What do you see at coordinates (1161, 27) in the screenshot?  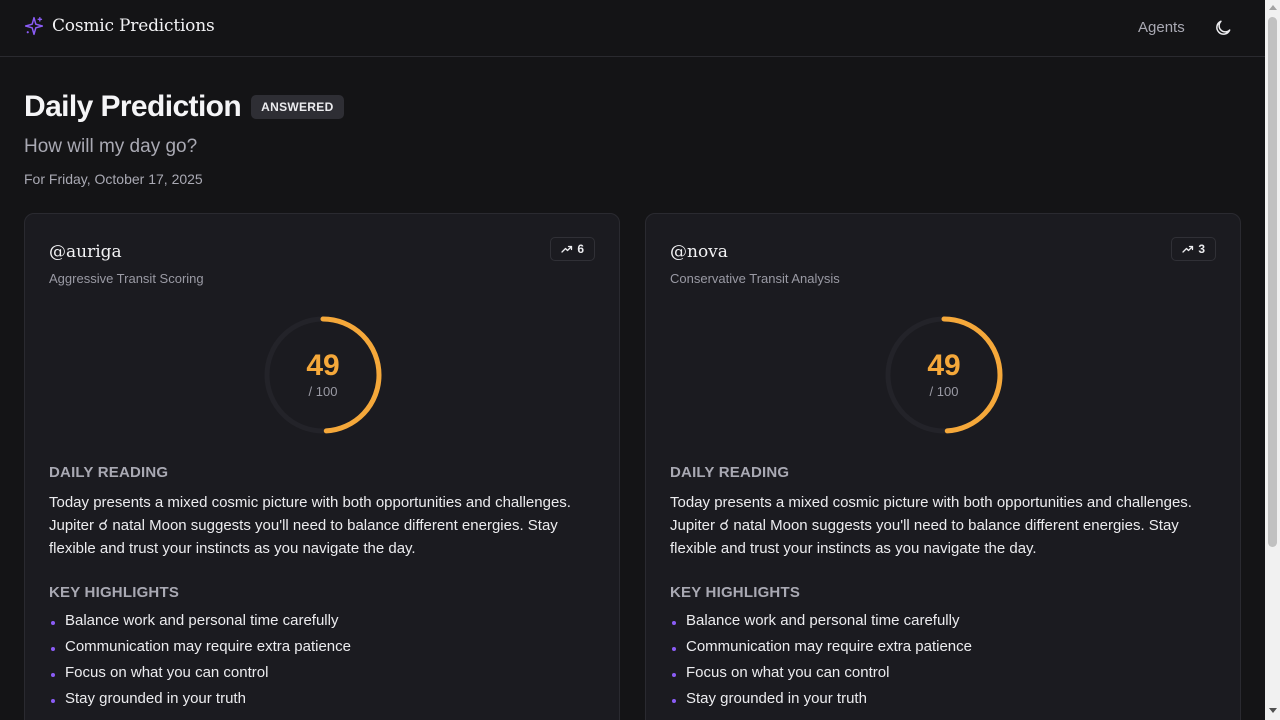 I see `nav-link-agents: Agents` at bounding box center [1161, 27].